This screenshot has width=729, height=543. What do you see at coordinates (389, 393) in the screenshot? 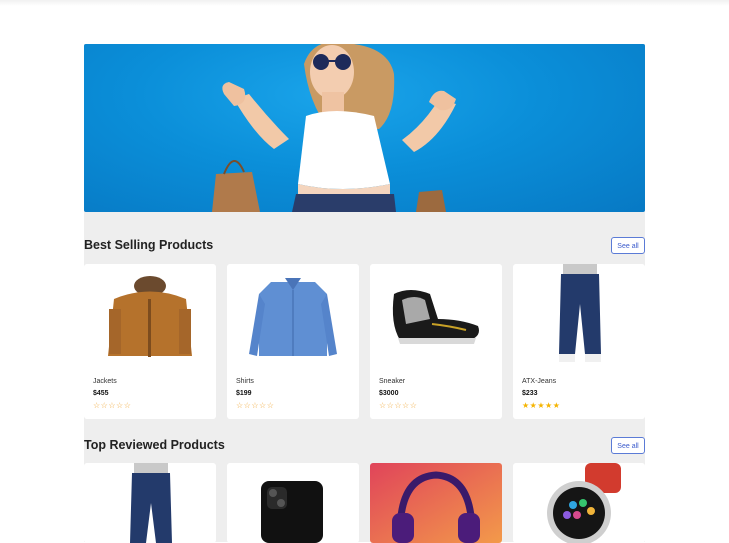
I see `product-price: $3000` at bounding box center [389, 393].